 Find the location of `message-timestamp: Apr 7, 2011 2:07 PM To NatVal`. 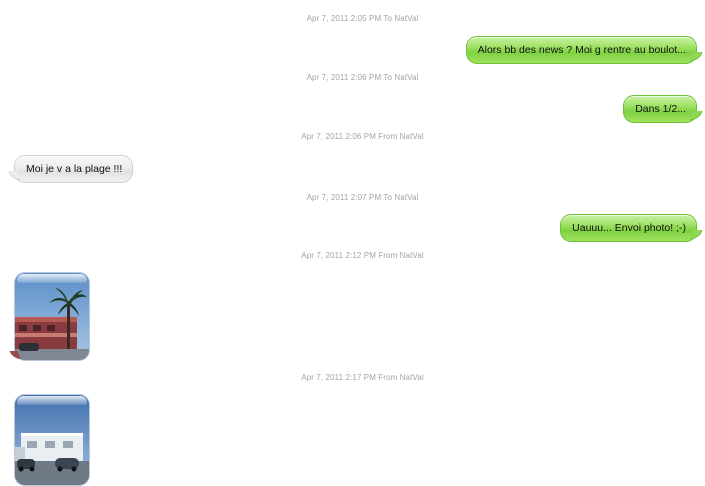

message-timestamp: Apr 7, 2011 2:07 PM To NatVal is located at coordinates (362, 197).